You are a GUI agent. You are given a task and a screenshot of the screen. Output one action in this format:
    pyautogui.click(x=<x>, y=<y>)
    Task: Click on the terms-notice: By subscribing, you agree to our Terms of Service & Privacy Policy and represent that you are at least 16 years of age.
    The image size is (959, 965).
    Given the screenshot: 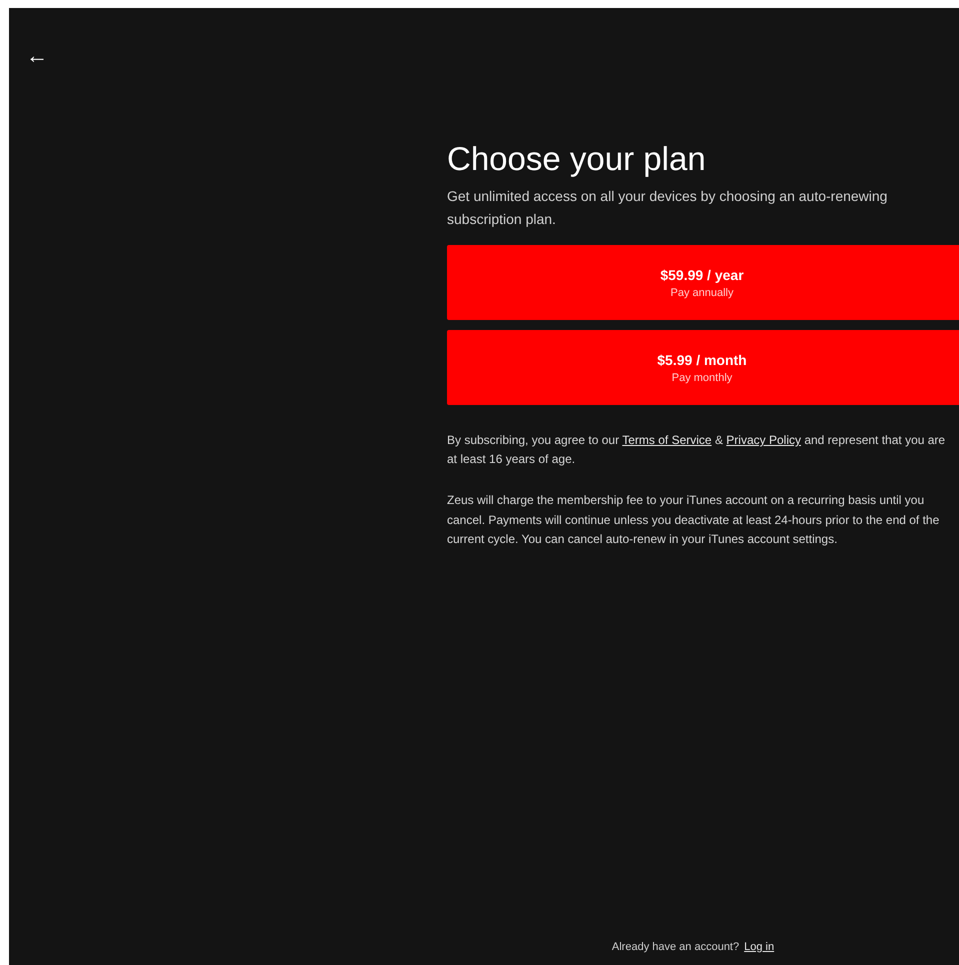 What is the action you would take?
    pyautogui.click(x=696, y=450)
    